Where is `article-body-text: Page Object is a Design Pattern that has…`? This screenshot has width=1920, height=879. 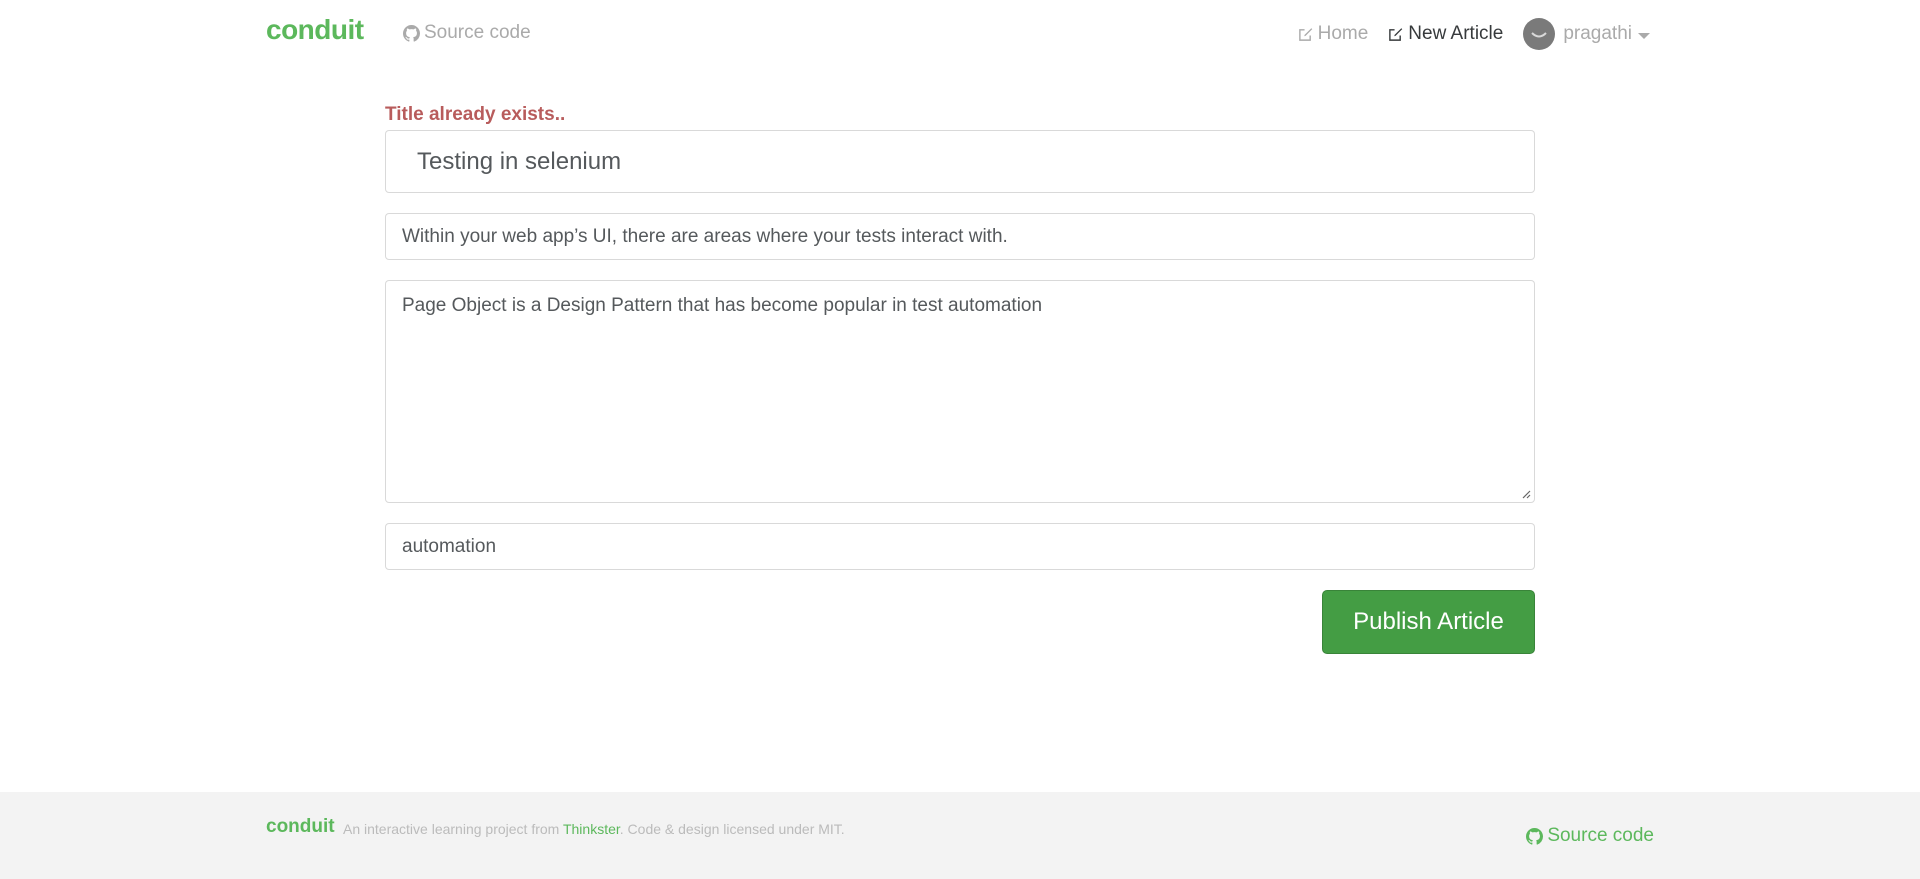
article-body-text: Page Object is a Design Pattern that has… is located at coordinates (722, 305).